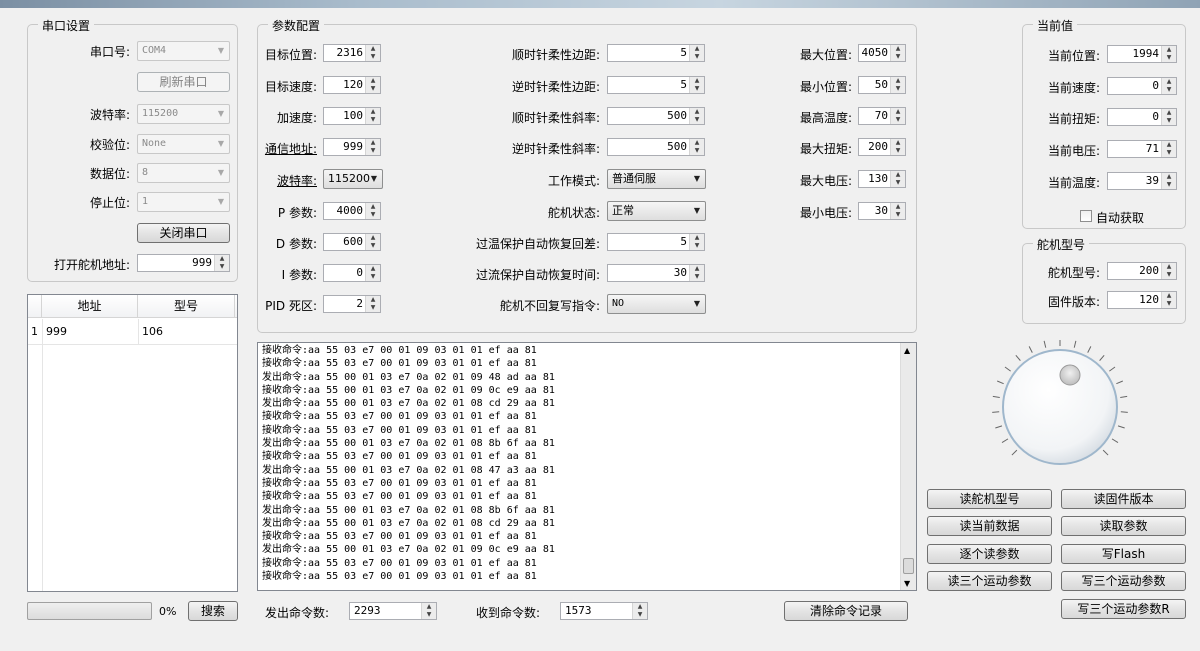 The width and height of the screenshot is (1200, 651). I want to click on databits-select: 8 ▼, so click(183, 173).